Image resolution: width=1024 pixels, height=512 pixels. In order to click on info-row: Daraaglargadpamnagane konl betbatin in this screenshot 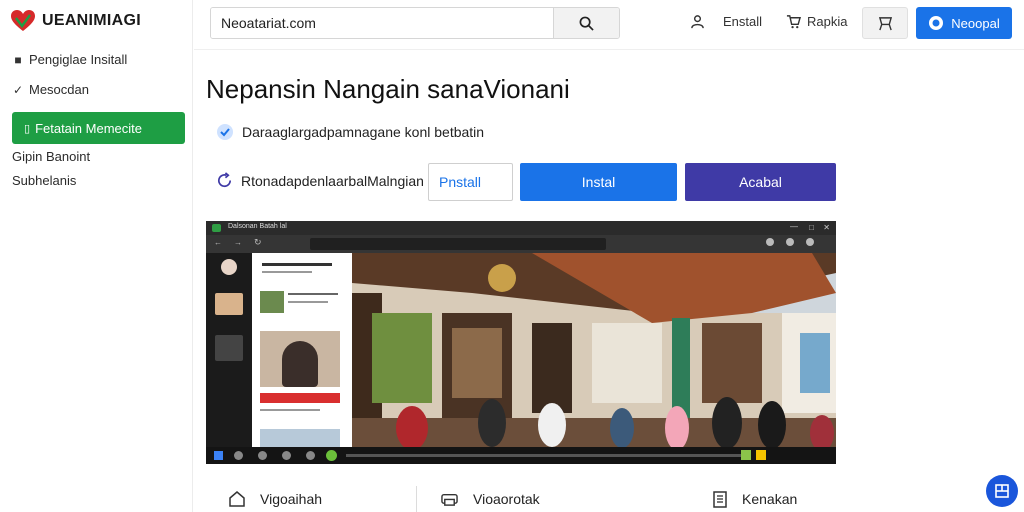, I will do `click(350, 132)`.